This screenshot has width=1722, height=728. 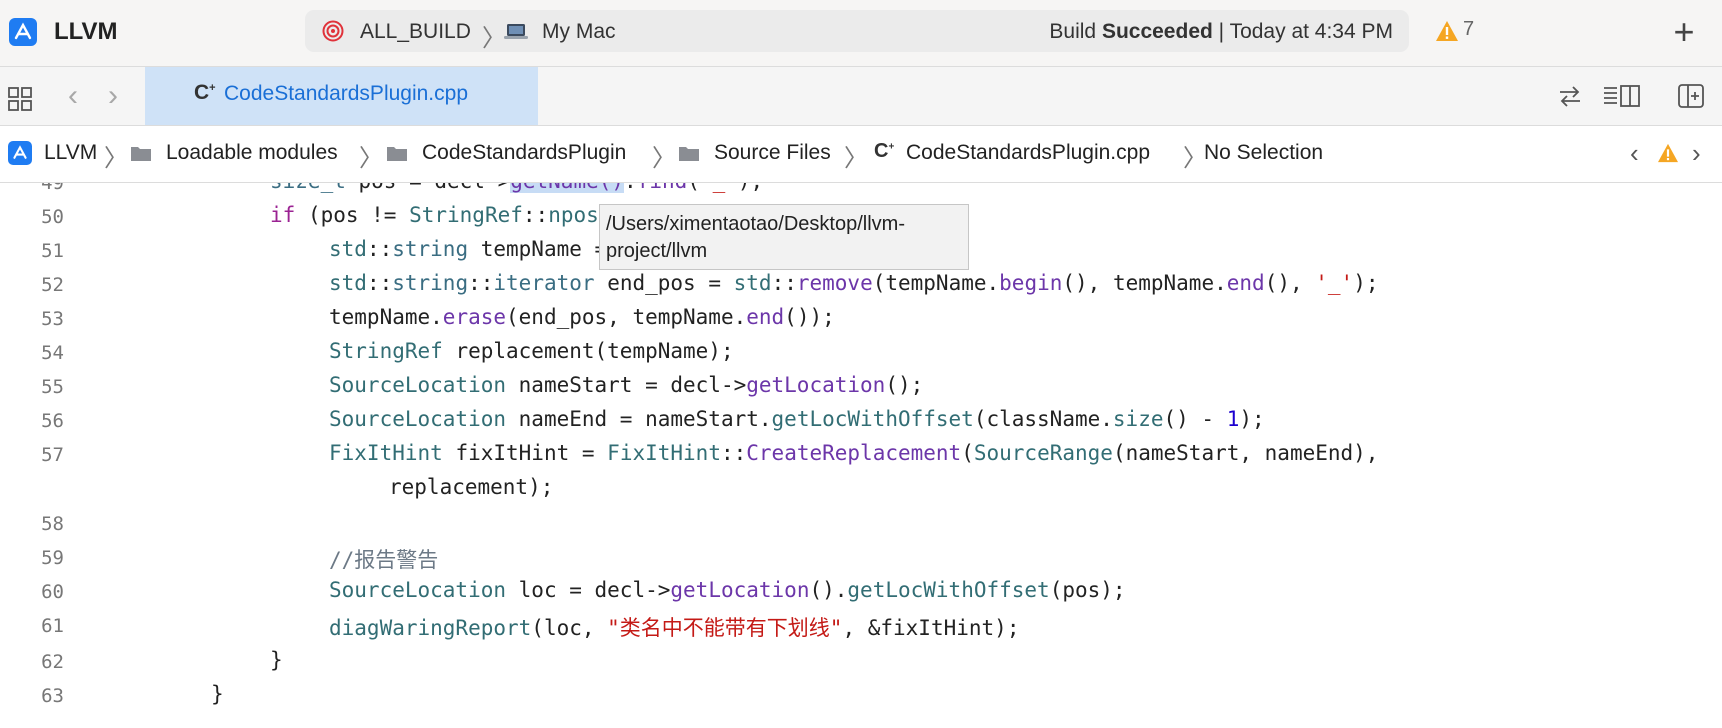 I want to click on line-number: 51, so click(x=52, y=251).